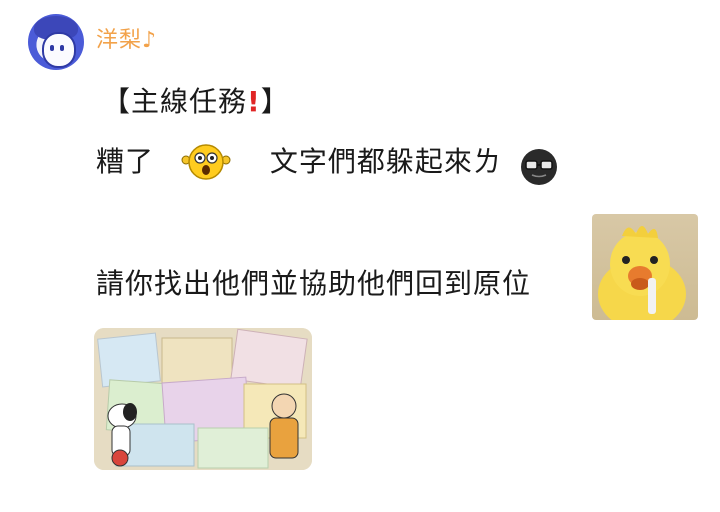  I want to click on sender-name: 洋梨♪, so click(126, 38).